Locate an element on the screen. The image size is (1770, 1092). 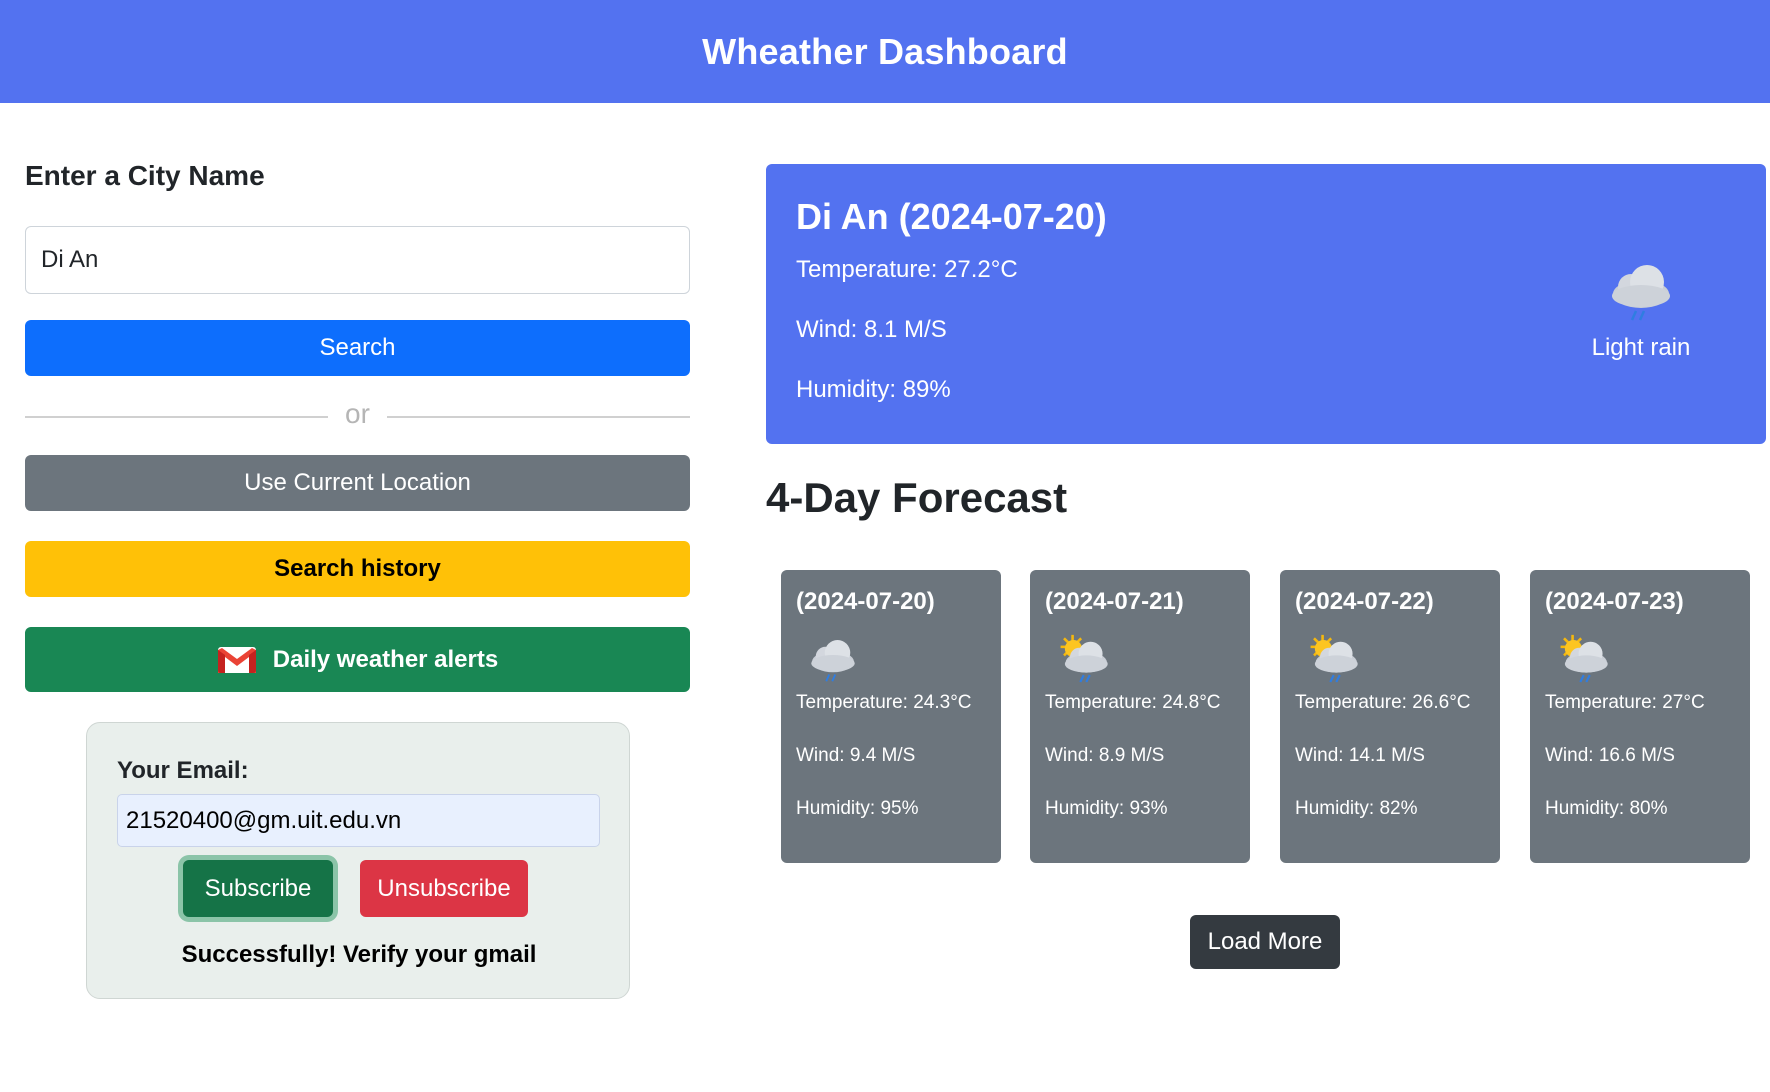
current-weather-title: Di An (2024-07-20) is located at coordinates (951, 216).